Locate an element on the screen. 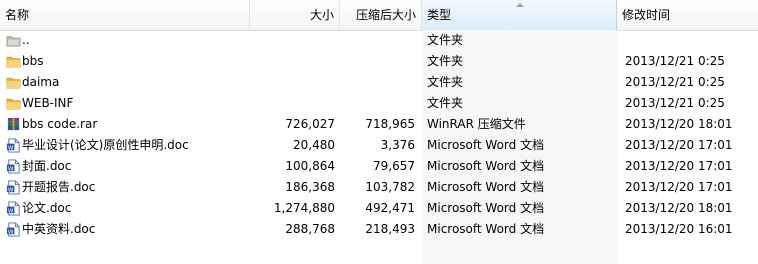  file-row: bbs 文件夹 2013/12/21 0:25 is located at coordinates (379, 61).